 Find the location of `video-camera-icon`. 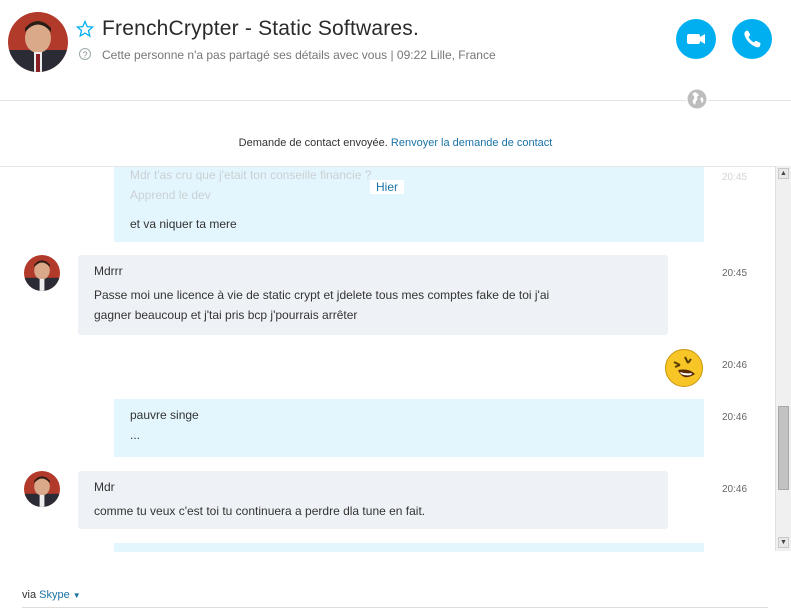

video-camera-icon is located at coordinates (696, 39).